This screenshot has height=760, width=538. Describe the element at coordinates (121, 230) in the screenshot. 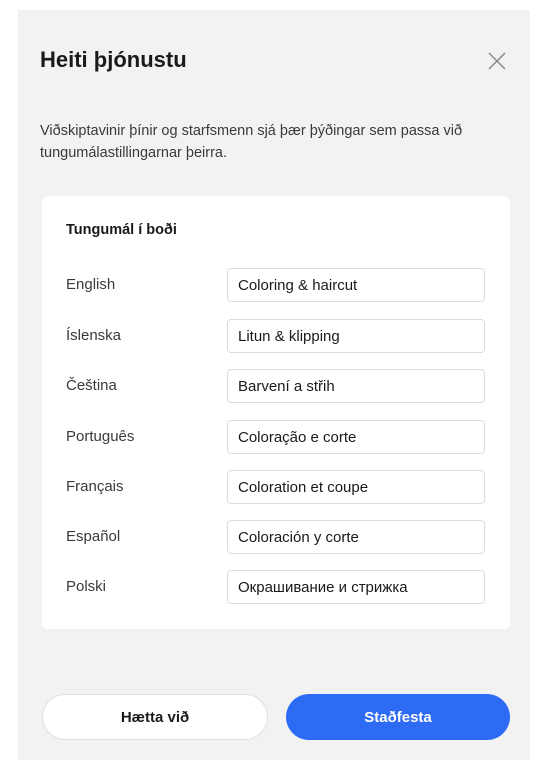

I see `languages-heading: Tungumál í boði` at that location.